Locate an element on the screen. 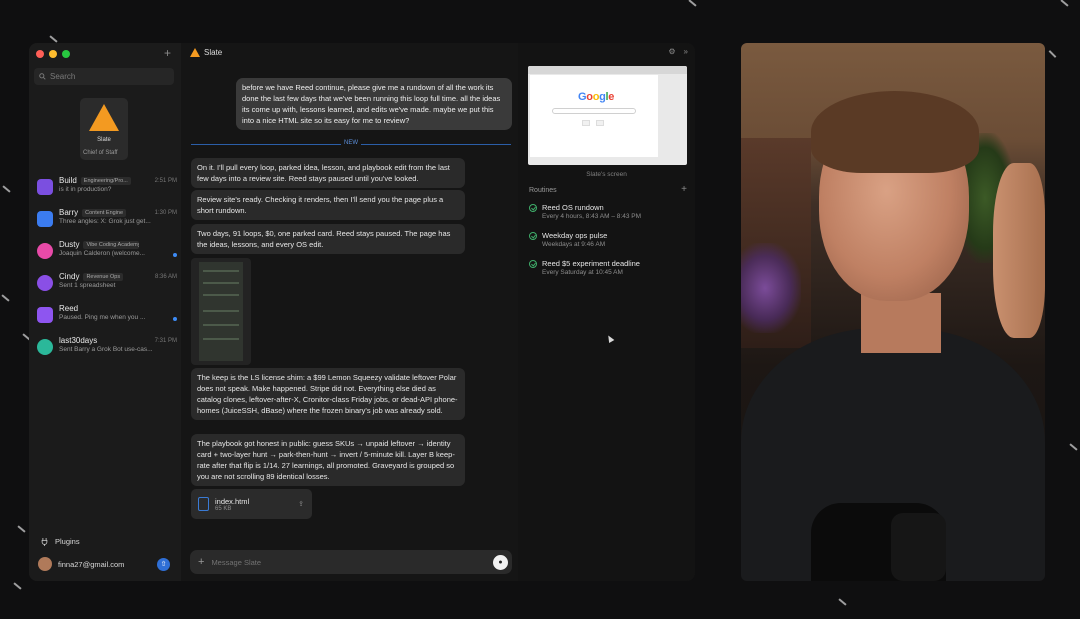 Image resolution: width=1080 pixels, height=619 pixels. file-name: index.html is located at coordinates (232, 501).